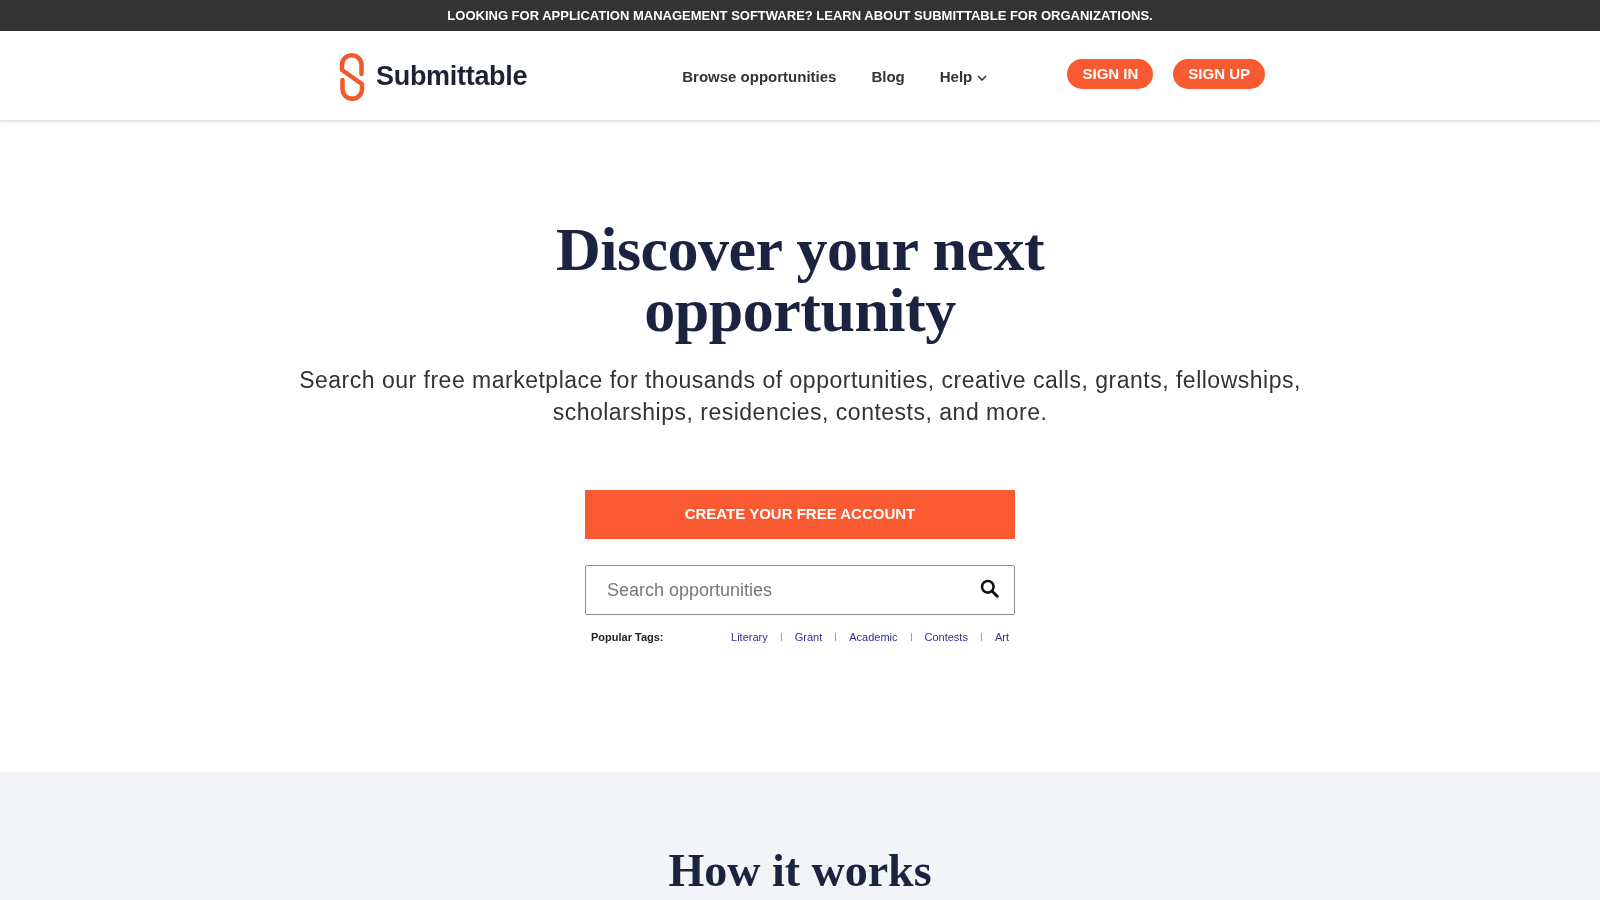 This screenshot has width=1600, height=900. What do you see at coordinates (888, 77) in the screenshot?
I see `nav-link: Blog` at bounding box center [888, 77].